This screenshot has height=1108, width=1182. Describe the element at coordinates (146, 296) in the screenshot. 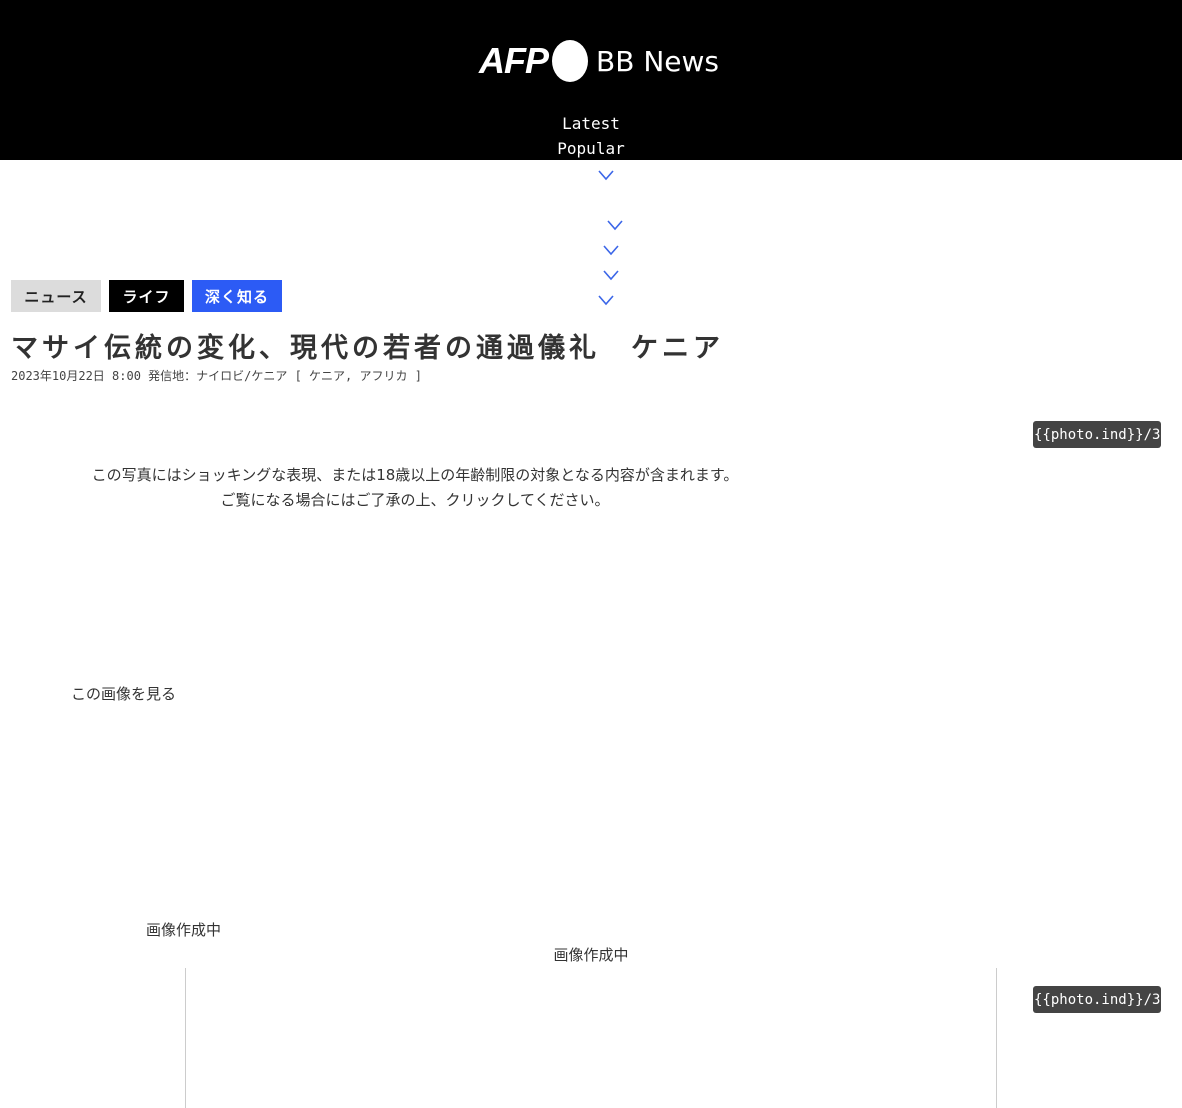

I see `tag-life: ライフ` at that location.